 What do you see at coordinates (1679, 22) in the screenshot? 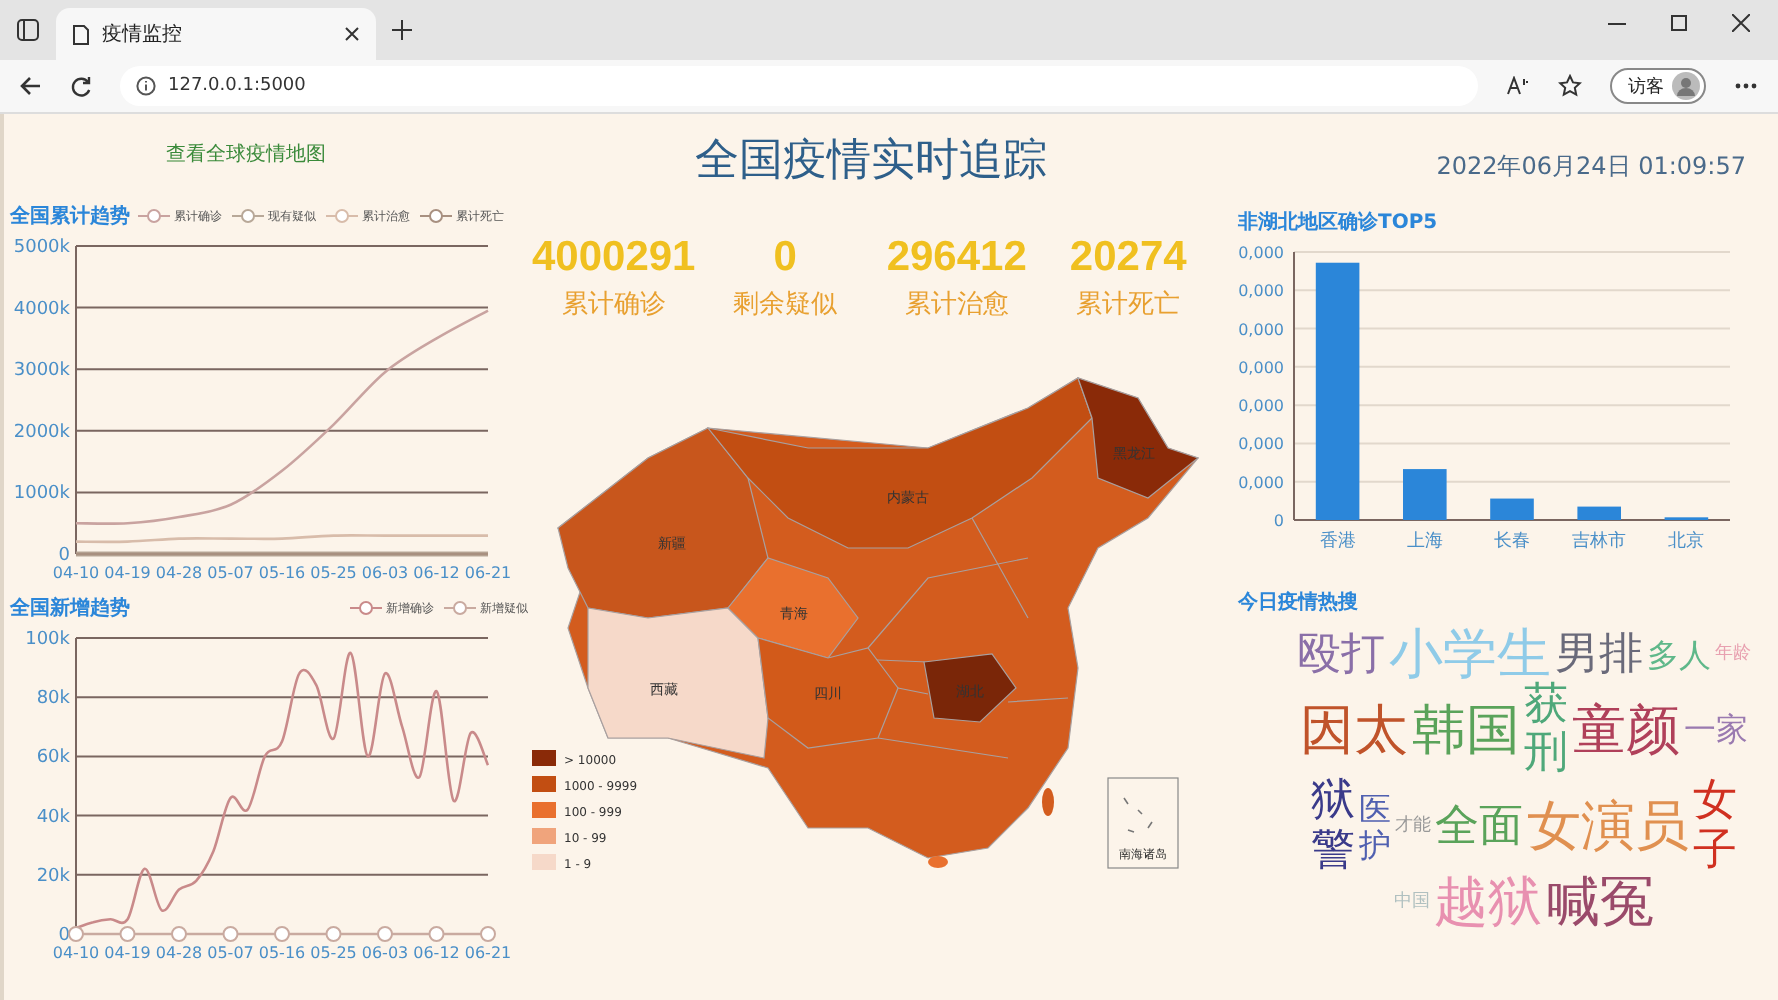
I see `maximize-icon` at bounding box center [1679, 22].